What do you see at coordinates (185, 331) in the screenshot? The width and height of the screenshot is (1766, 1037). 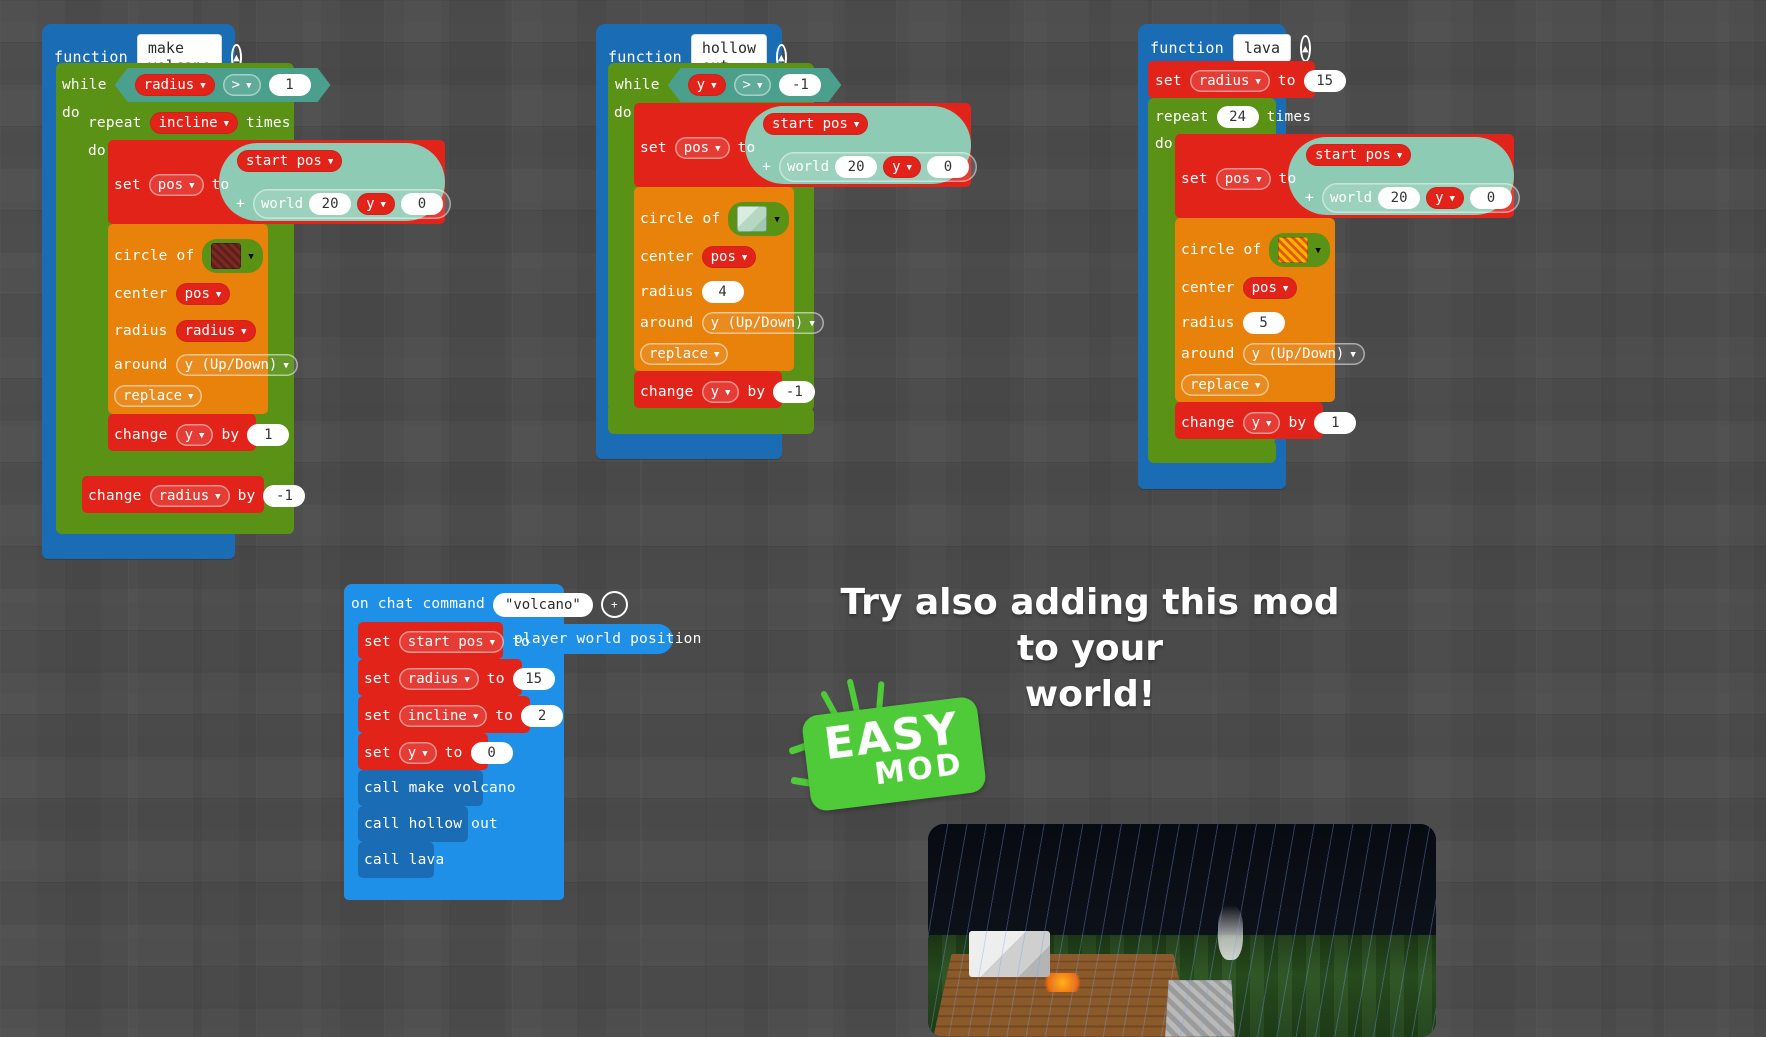 I see `circle-radius-row-1: radius radius ▼` at bounding box center [185, 331].